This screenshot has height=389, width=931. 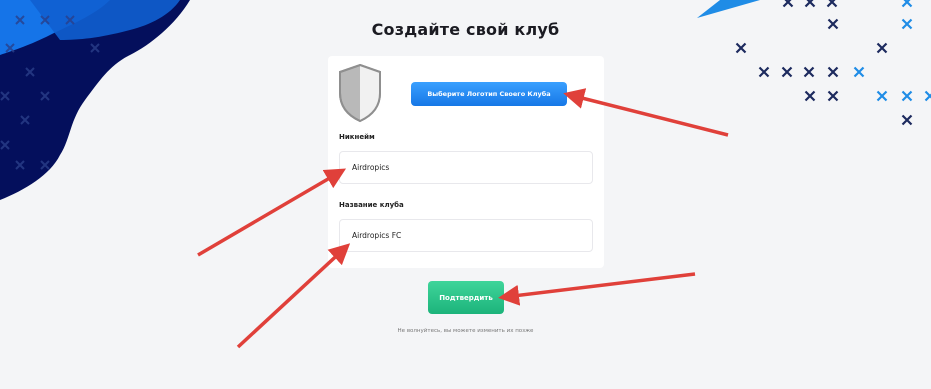 I want to click on choose-logo-button: Выберите Логотип Своего Клуба, so click(x=489, y=94).